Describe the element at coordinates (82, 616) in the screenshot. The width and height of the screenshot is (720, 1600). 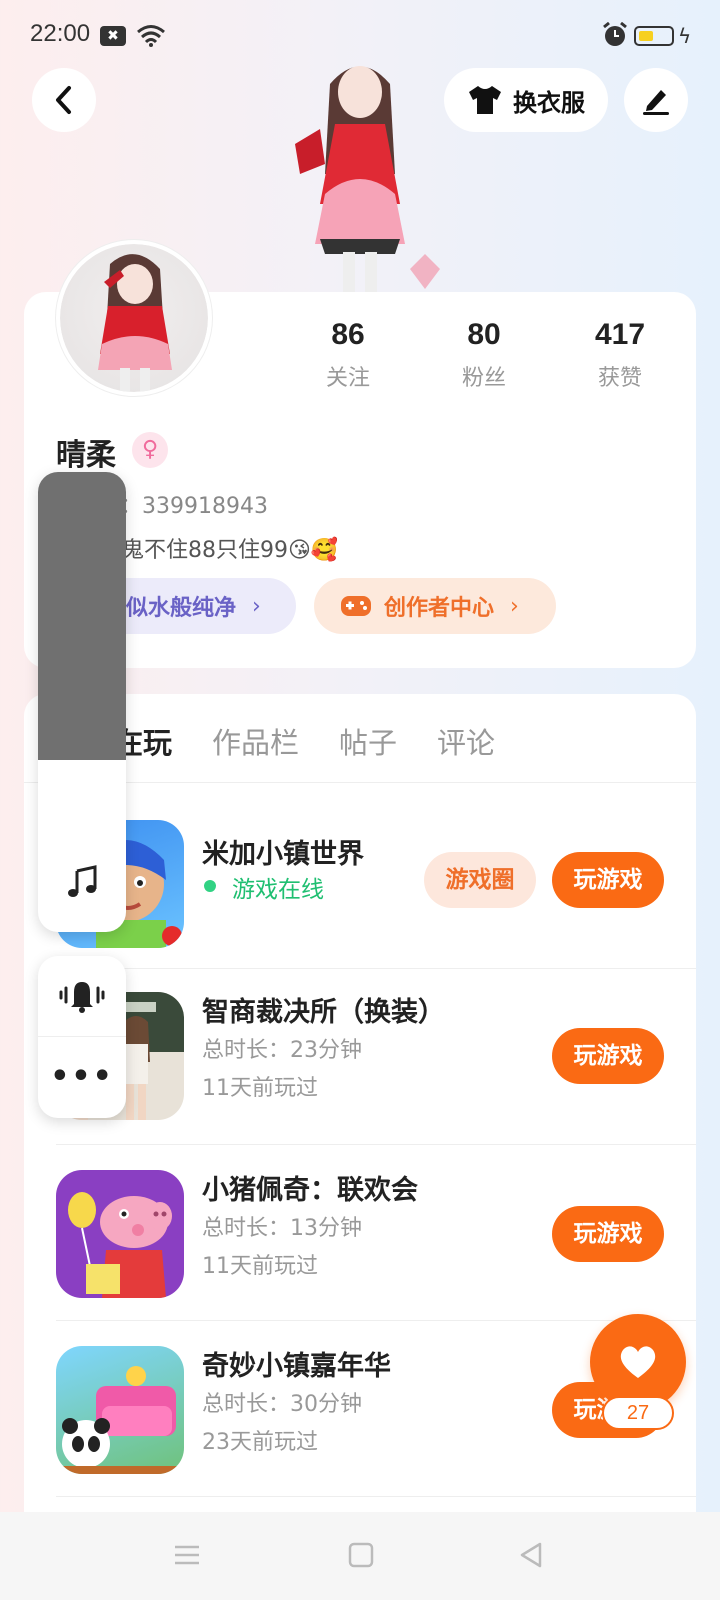
I see `floating-panel-overlay` at that location.